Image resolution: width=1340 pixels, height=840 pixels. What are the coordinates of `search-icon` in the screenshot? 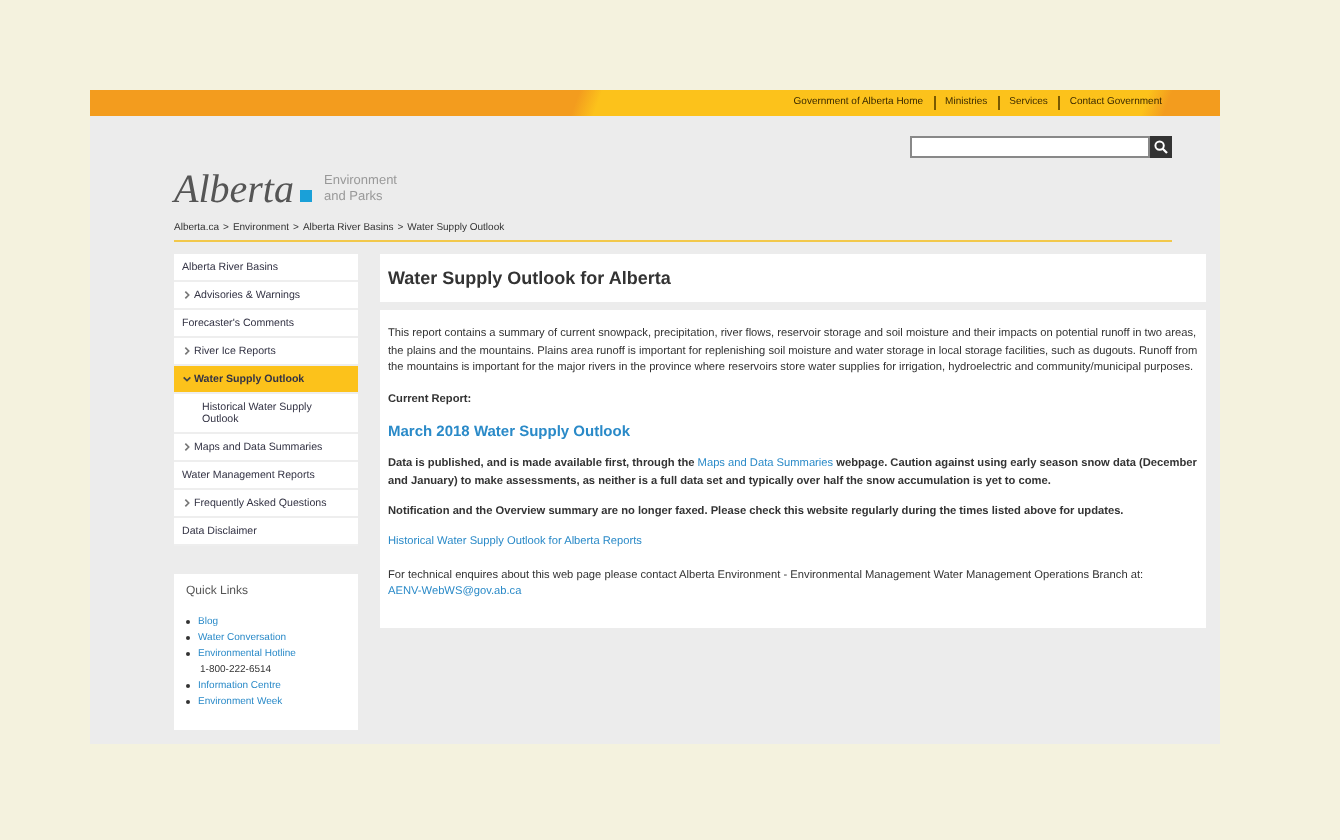 It's located at (1161, 147).